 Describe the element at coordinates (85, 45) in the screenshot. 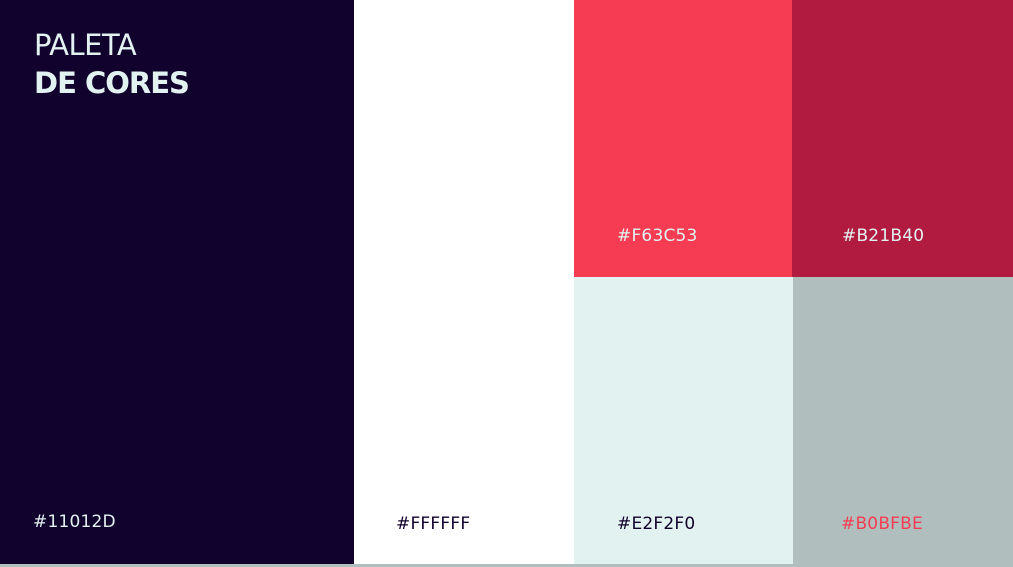

I see `title-line-1: PALETA` at that location.